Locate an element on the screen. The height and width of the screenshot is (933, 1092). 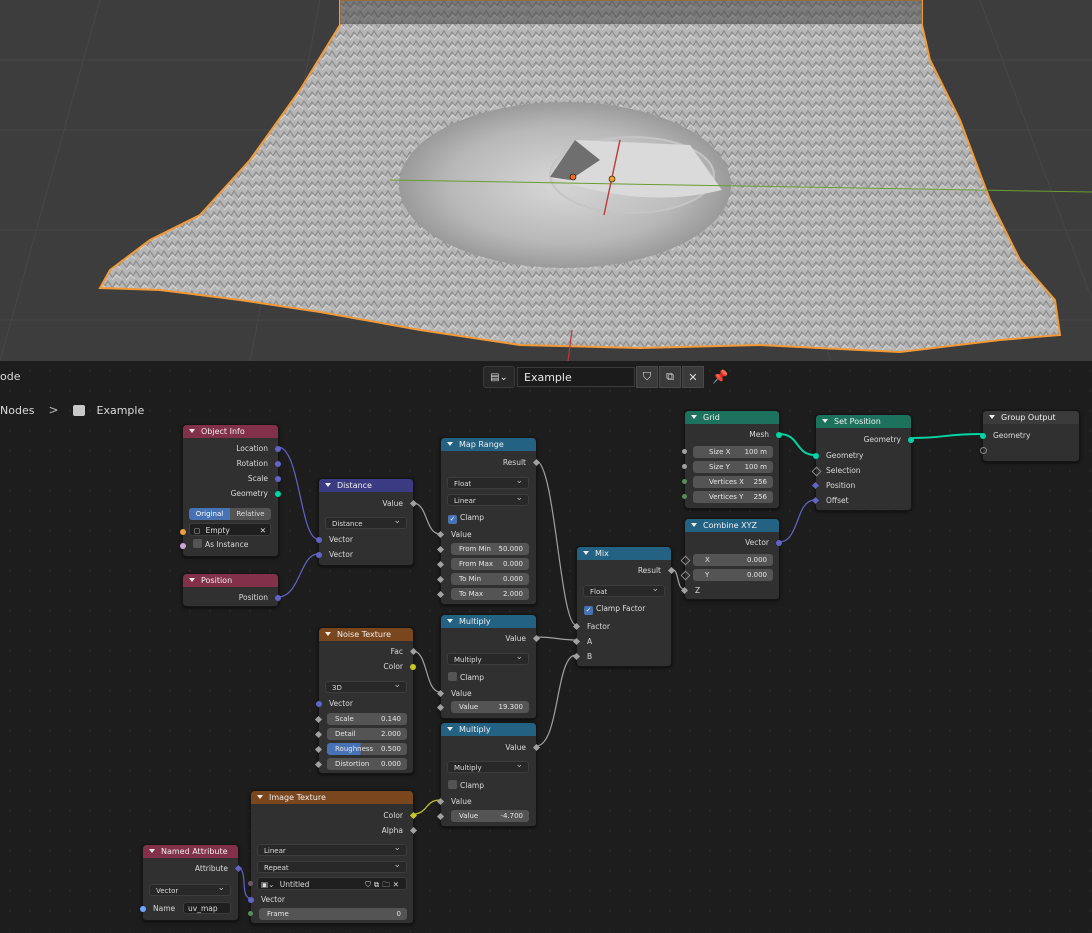
detail-field: Detail 2.000 is located at coordinates (367, 734).